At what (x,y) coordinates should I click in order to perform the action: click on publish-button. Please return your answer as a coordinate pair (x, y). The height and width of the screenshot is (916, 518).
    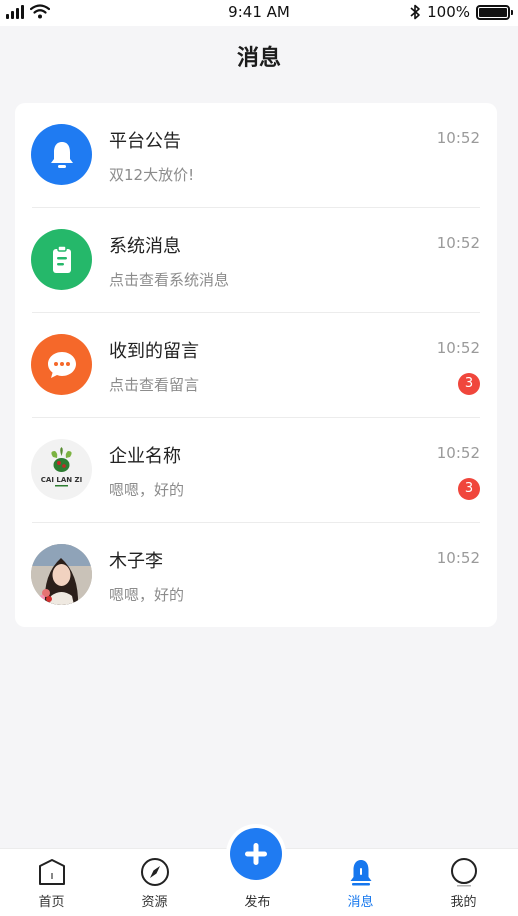
    Looking at the image, I should click on (256, 854).